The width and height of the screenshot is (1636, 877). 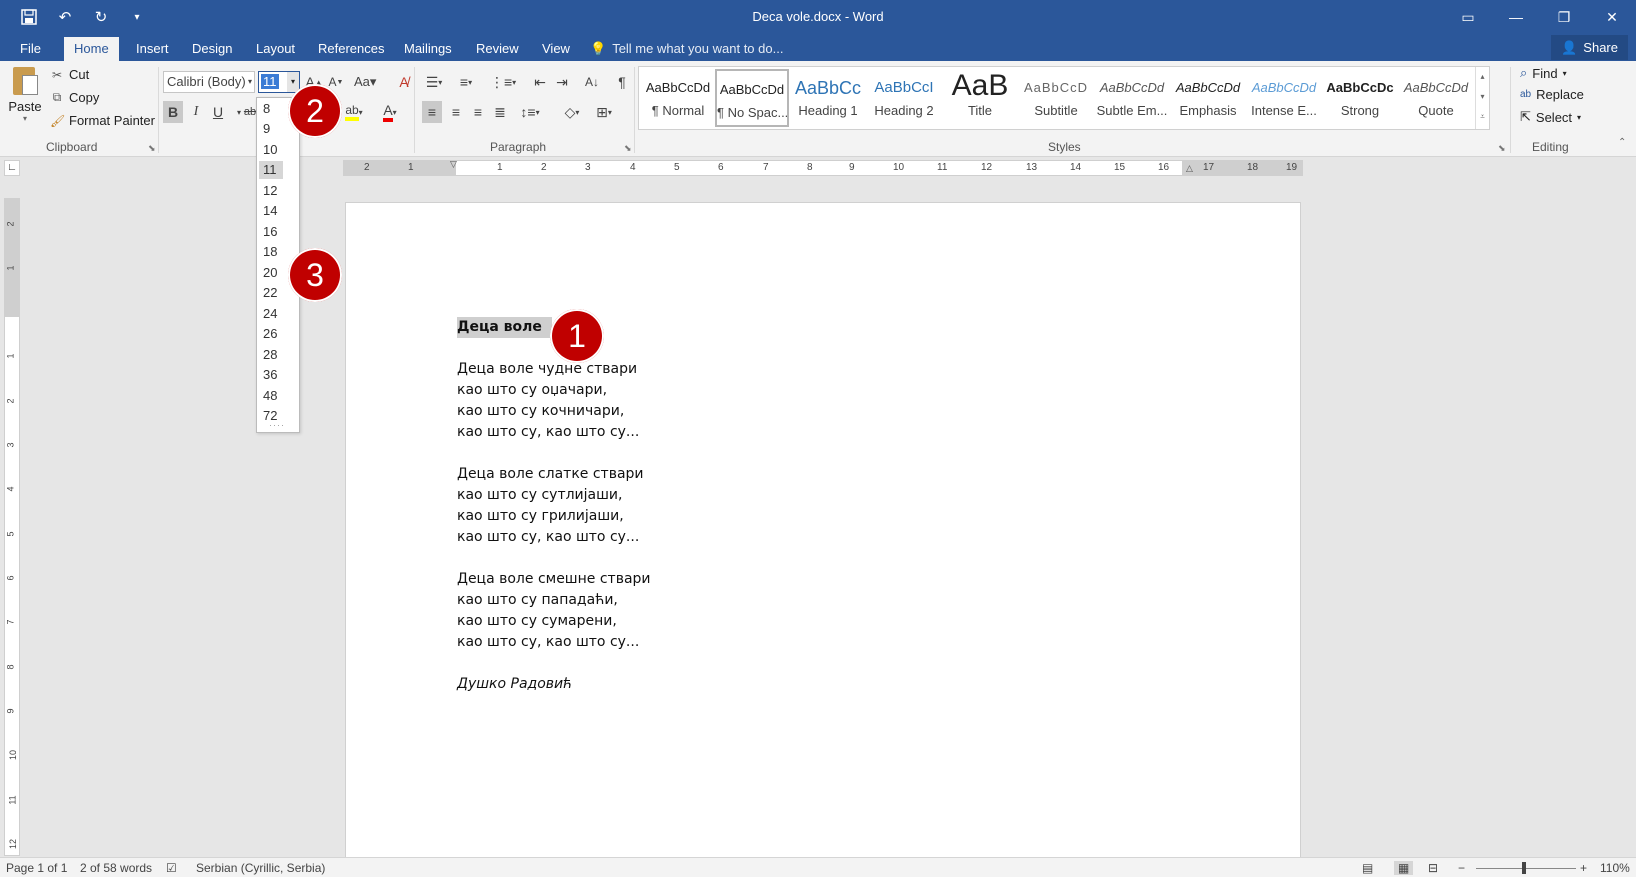 What do you see at coordinates (530, 112) in the screenshot?
I see `line-spacing-icon: ↕≡ ▾` at bounding box center [530, 112].